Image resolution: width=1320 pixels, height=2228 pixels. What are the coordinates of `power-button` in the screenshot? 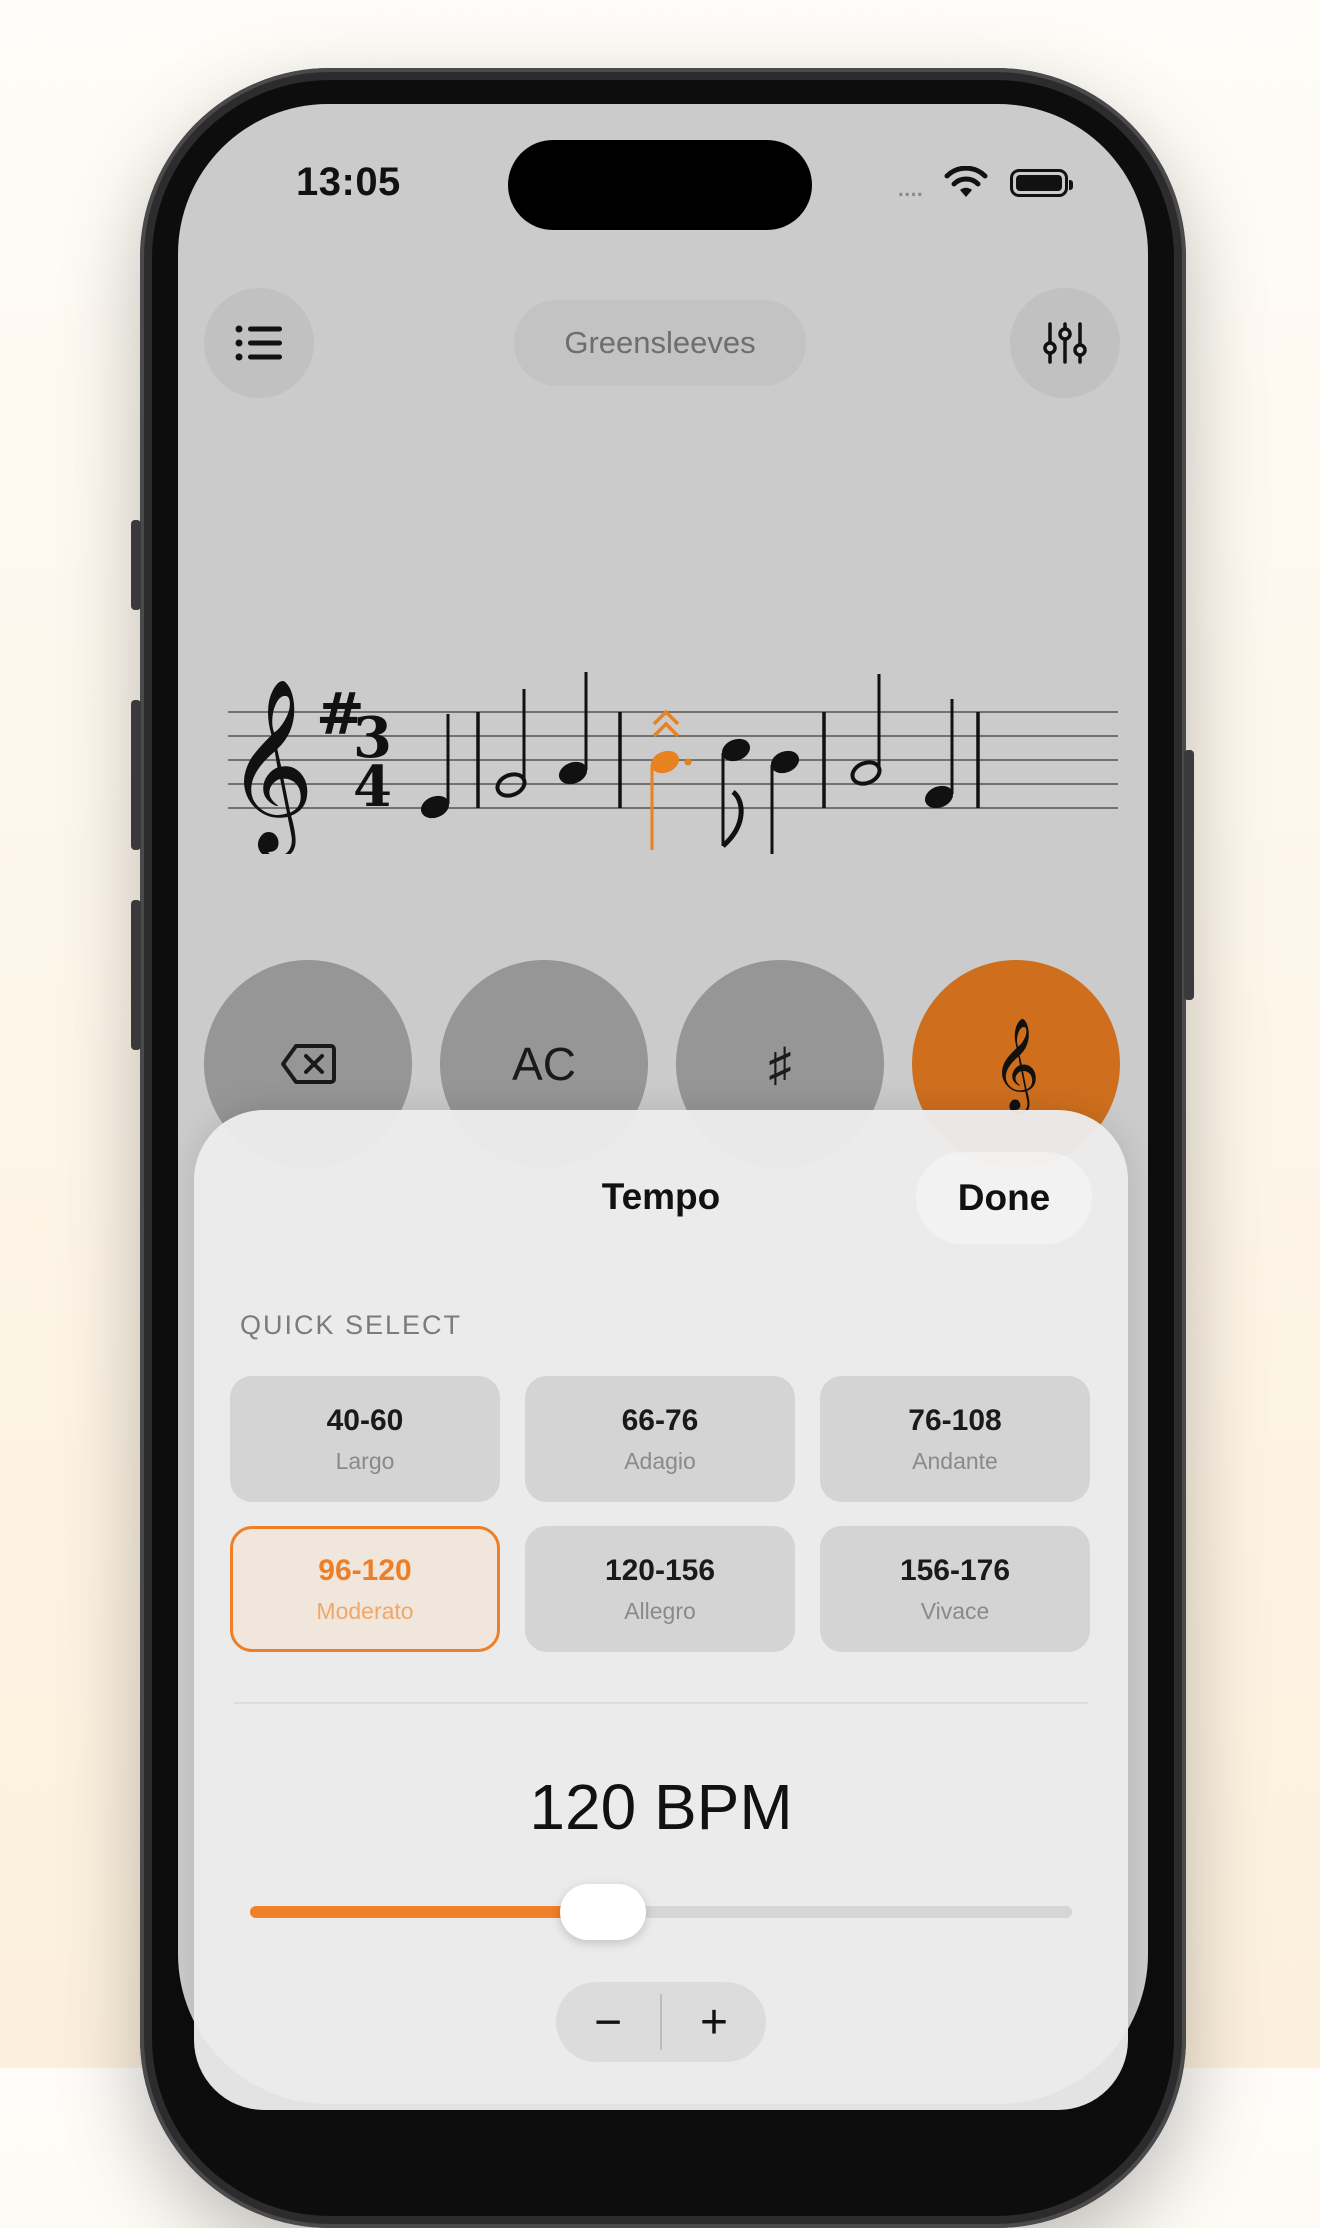 It's located at (1189, 875).